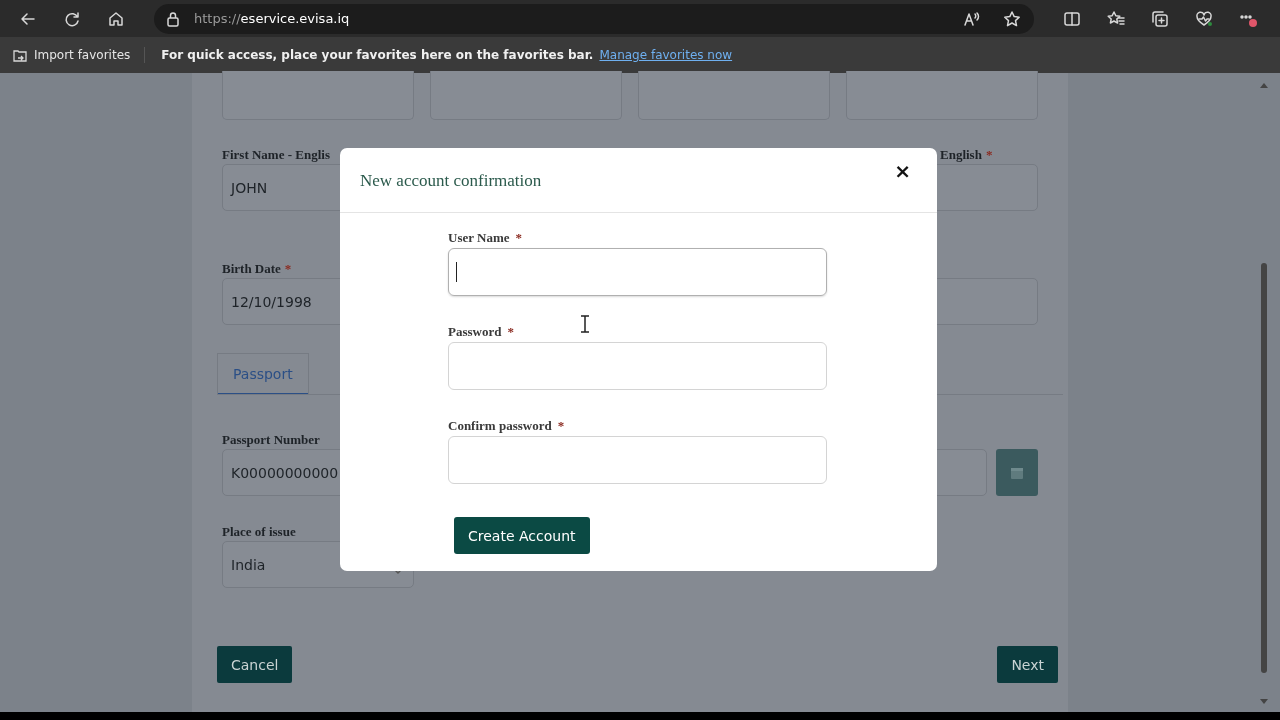 The height and width of the screenshot is (720, 1280). I want to click on import-favorites-button: Import favorites, so click(79, 55).